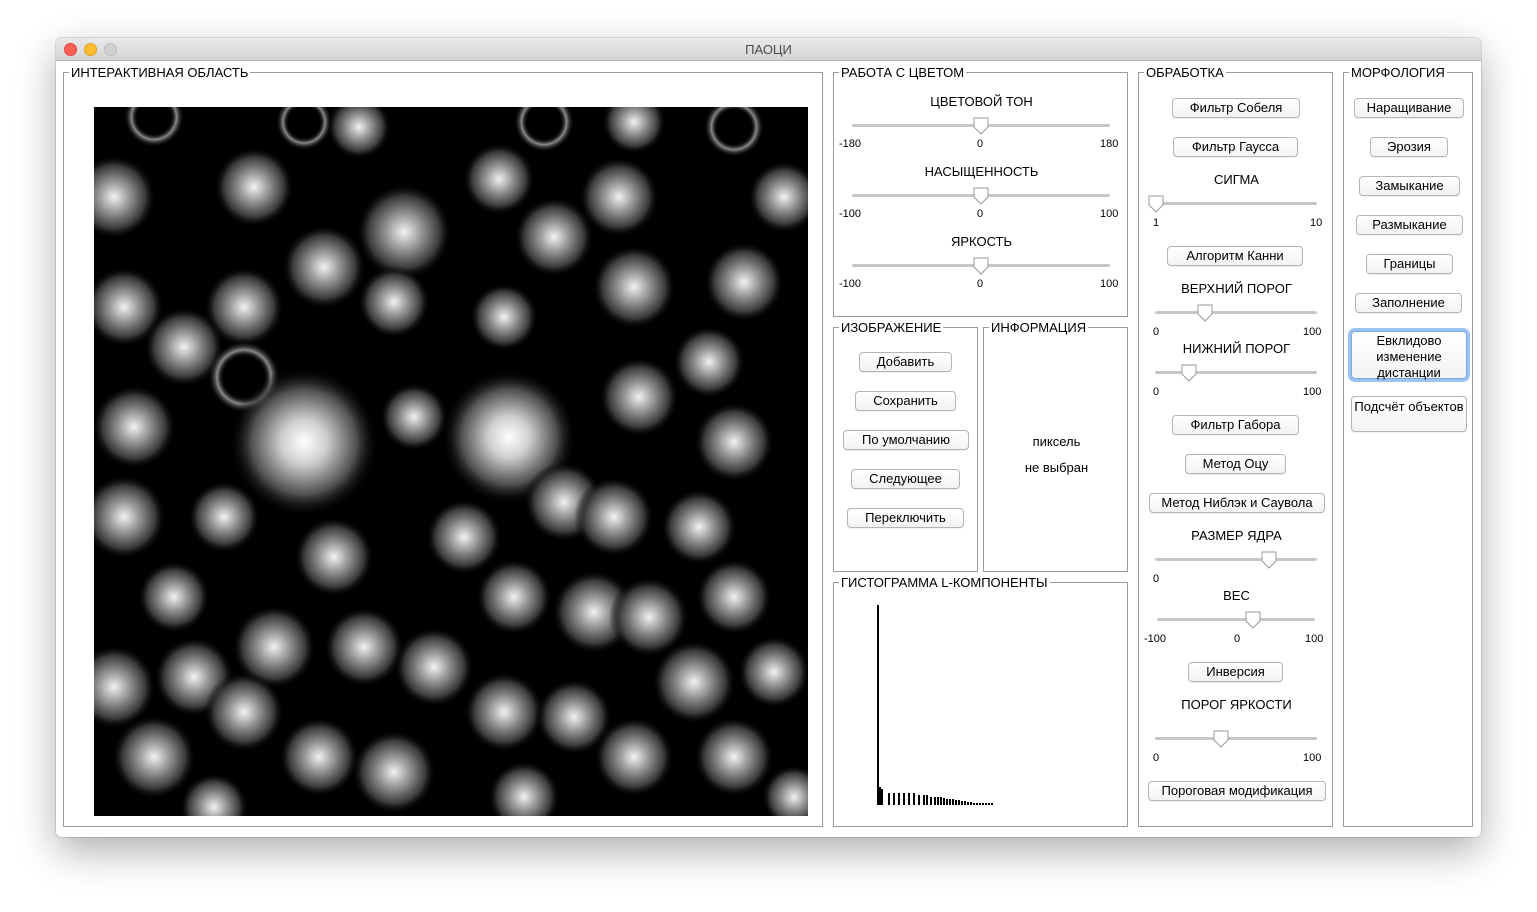  What do you see at coordinates (1235, 147) in the screenshot?
I see `gauss-button: Фильтр Гаусса` at bounding box center [1235, 147].